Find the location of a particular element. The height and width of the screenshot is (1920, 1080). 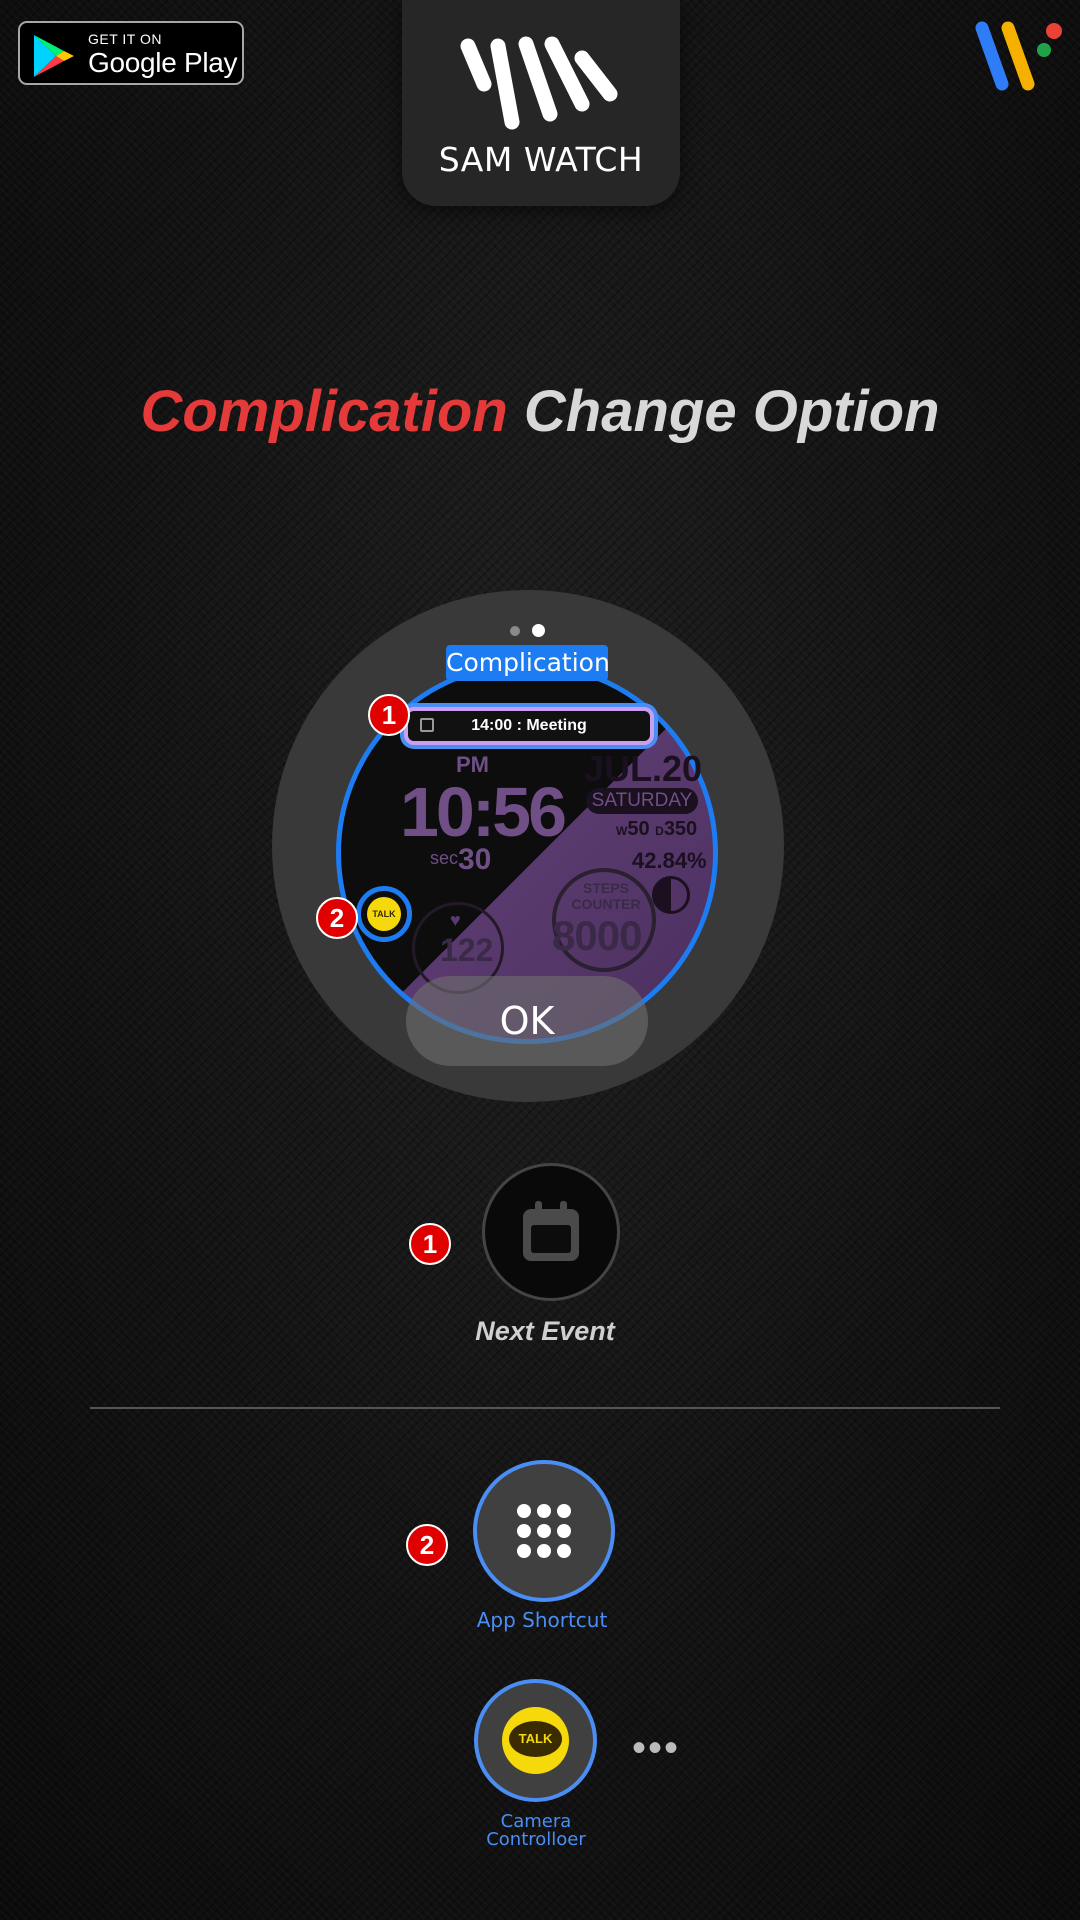

badge-2: 2 is located at coordinates (427, 1545).